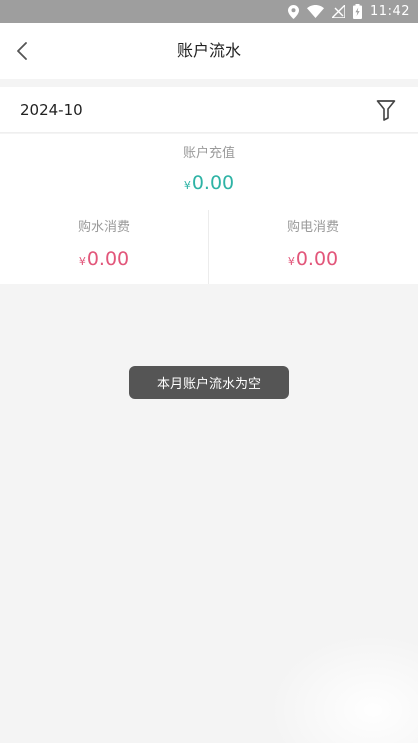  I want to click on page-title: 账户流水, so click(208, 50).